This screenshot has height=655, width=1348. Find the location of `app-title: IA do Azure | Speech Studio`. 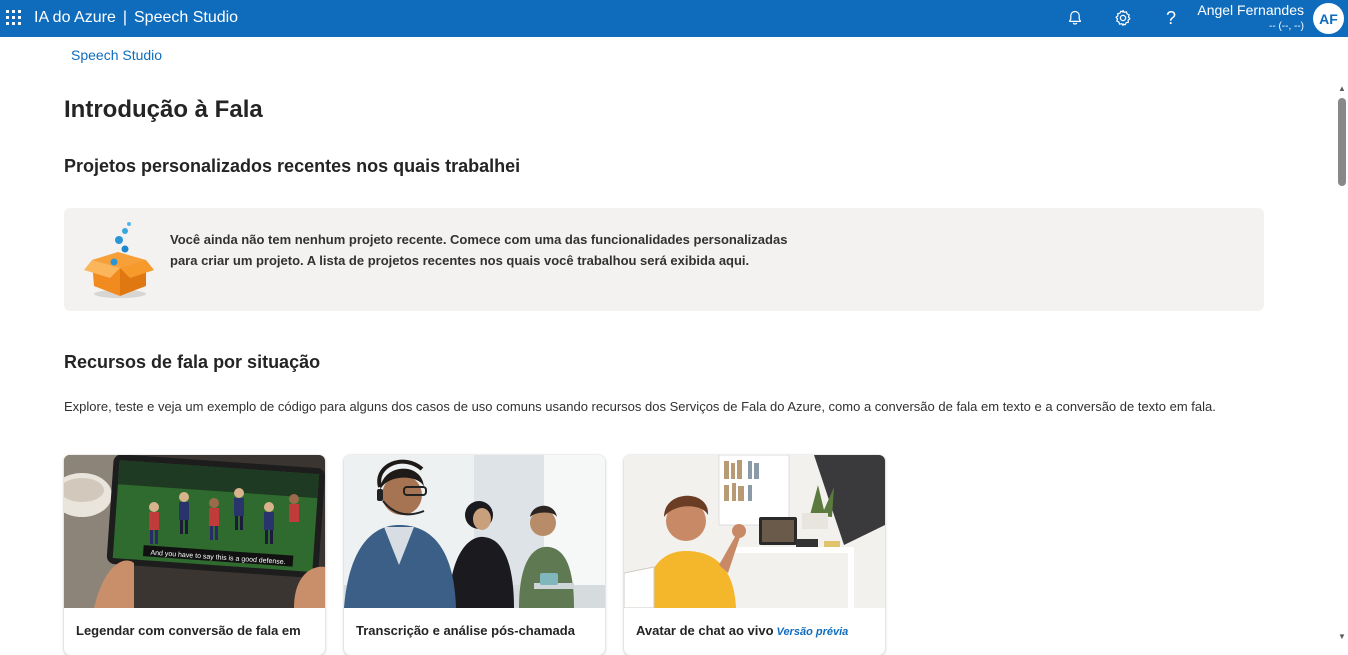

app-title: IA do Azure | Speech Studio is located at coordinates (136, 18).